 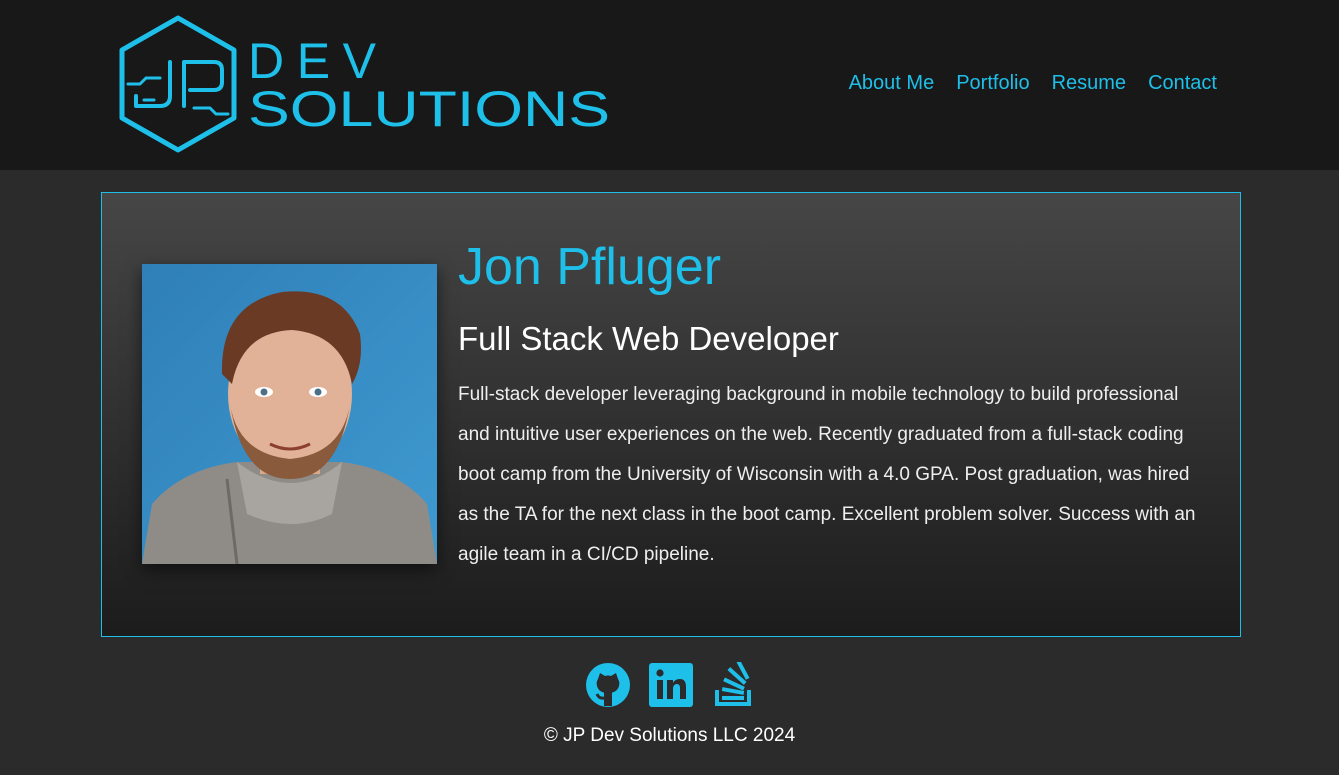 What do you see at coordinates (429, 109) in the screenshot?
I see `logo-line2: SOLUTIONS` at bounding box center [429, 109].